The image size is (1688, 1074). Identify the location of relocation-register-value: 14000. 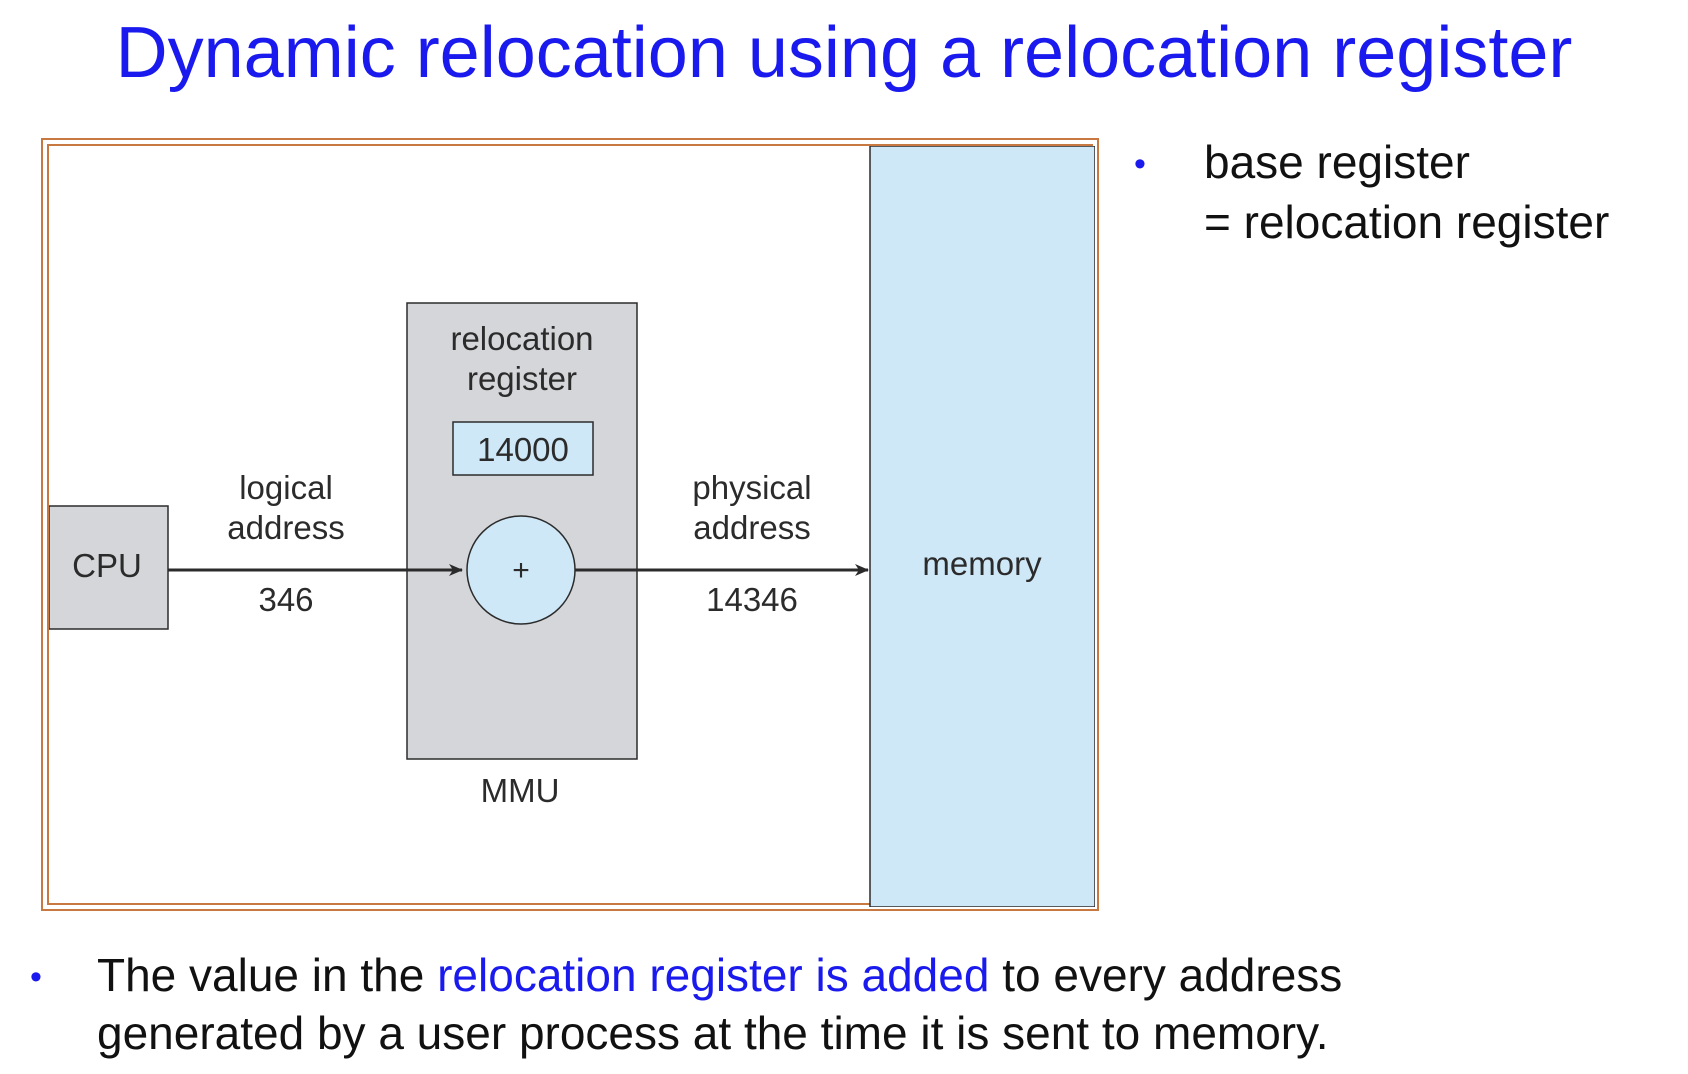
(523, 449).